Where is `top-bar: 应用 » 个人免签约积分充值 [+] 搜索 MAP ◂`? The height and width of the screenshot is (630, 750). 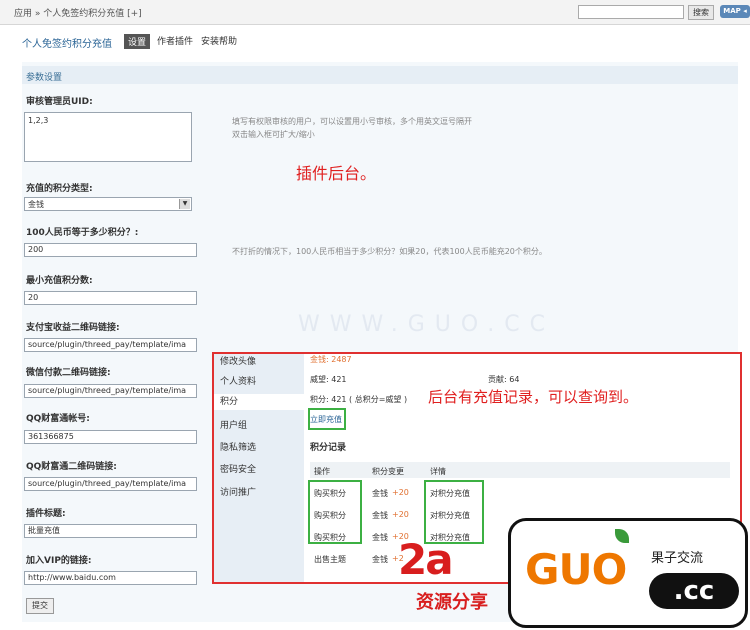 top-bar: 应用 » 个人免签约积分充值 [+] 搜索 MAP ◂ is located at coordinates (375, 12).